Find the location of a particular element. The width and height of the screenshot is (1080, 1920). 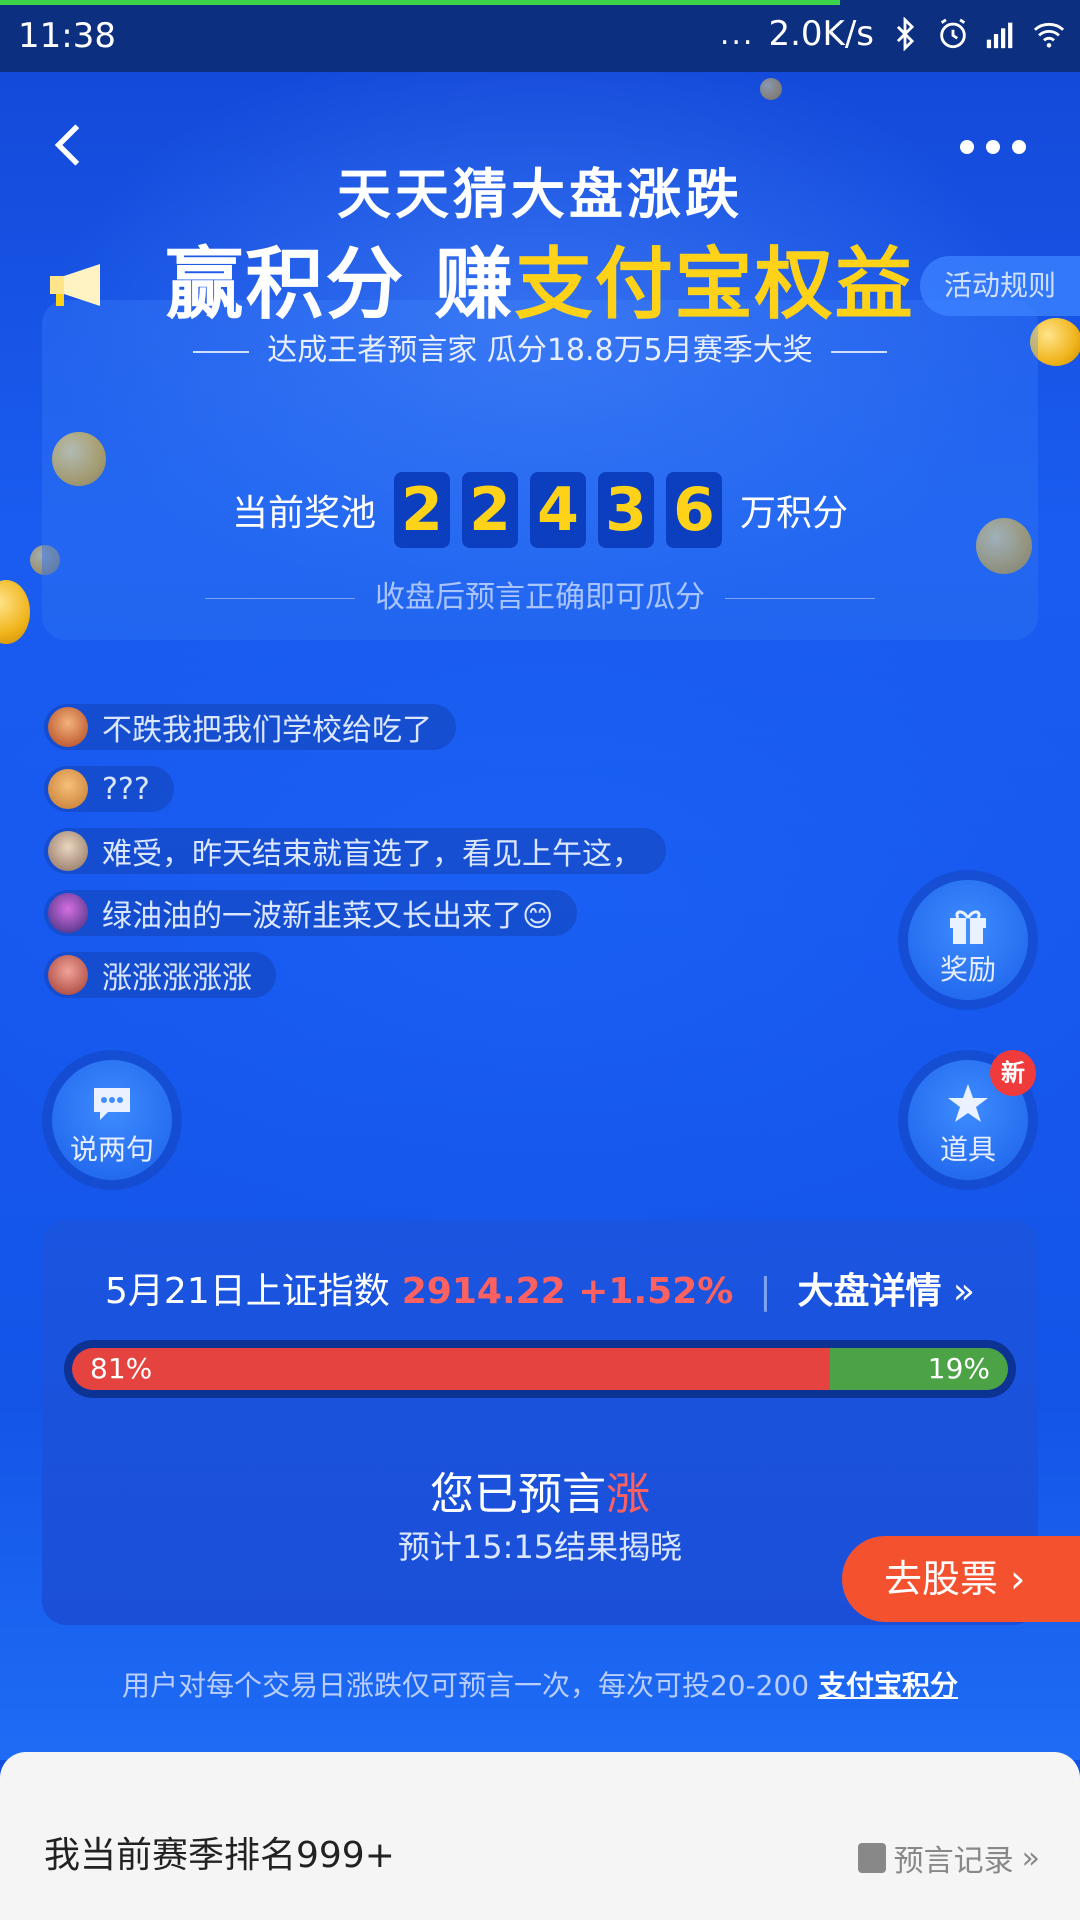

prize-pool: 当前奖池 2 2 4 3 6 万积分 is located at coordinates (540, 510).